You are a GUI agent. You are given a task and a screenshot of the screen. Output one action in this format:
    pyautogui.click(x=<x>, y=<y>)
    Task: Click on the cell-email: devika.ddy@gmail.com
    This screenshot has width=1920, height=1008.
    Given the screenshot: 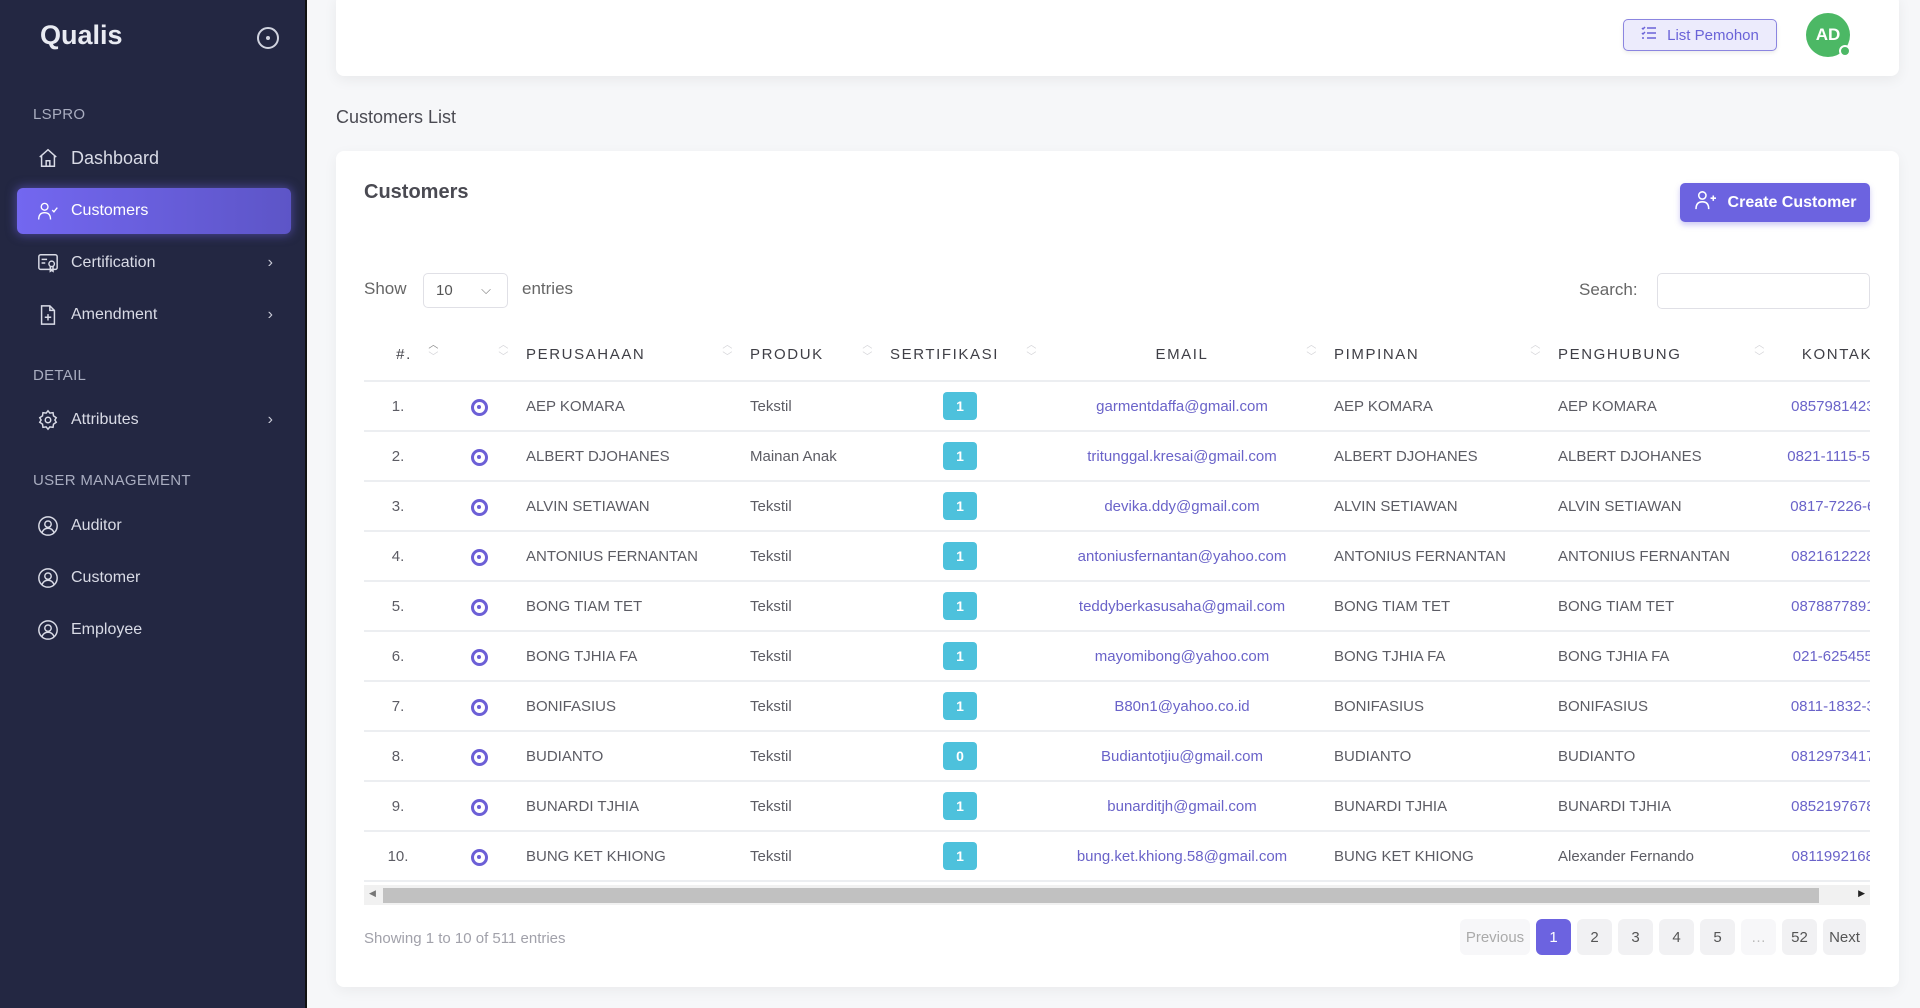 What is the action you would take?
    pyautogui.click(x=1182, y=506)
    